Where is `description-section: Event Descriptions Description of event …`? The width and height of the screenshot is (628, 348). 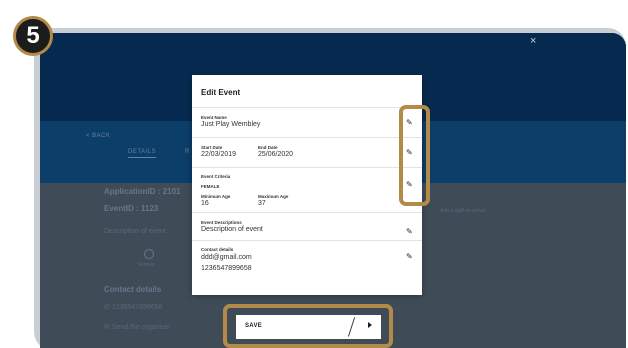
description-section: Event Descriptions Description of event … is located at coordinates (307, 226).